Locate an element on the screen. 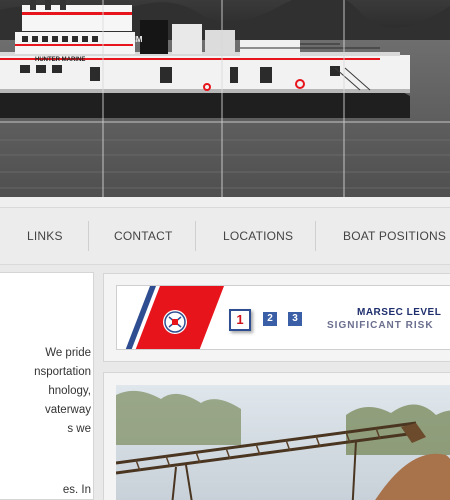  intro-line: s we is located at coordinates (79, 429).